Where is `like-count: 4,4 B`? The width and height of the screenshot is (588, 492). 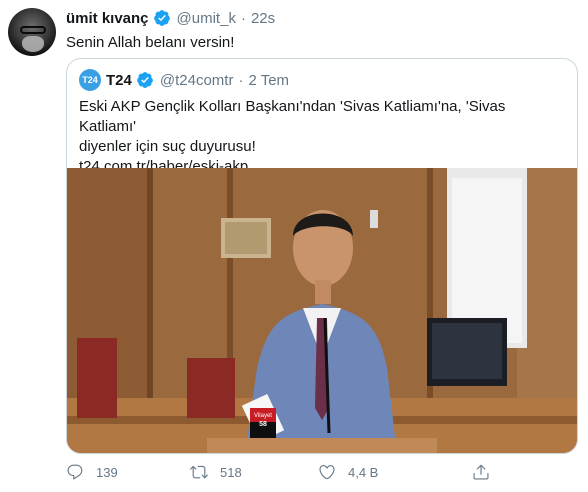 like-count: 4,4 B is located at coordinates (363, 472).